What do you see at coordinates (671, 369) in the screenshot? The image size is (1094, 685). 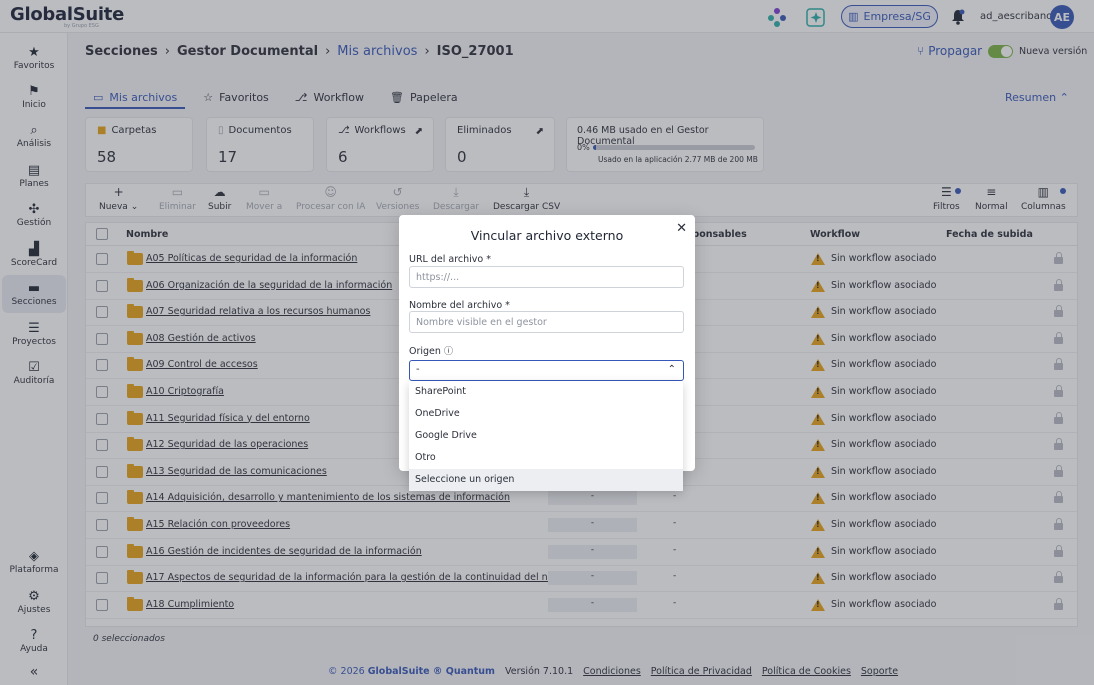 I see `chevron-up-icon: ⌃` at bounding box center [671, 369].